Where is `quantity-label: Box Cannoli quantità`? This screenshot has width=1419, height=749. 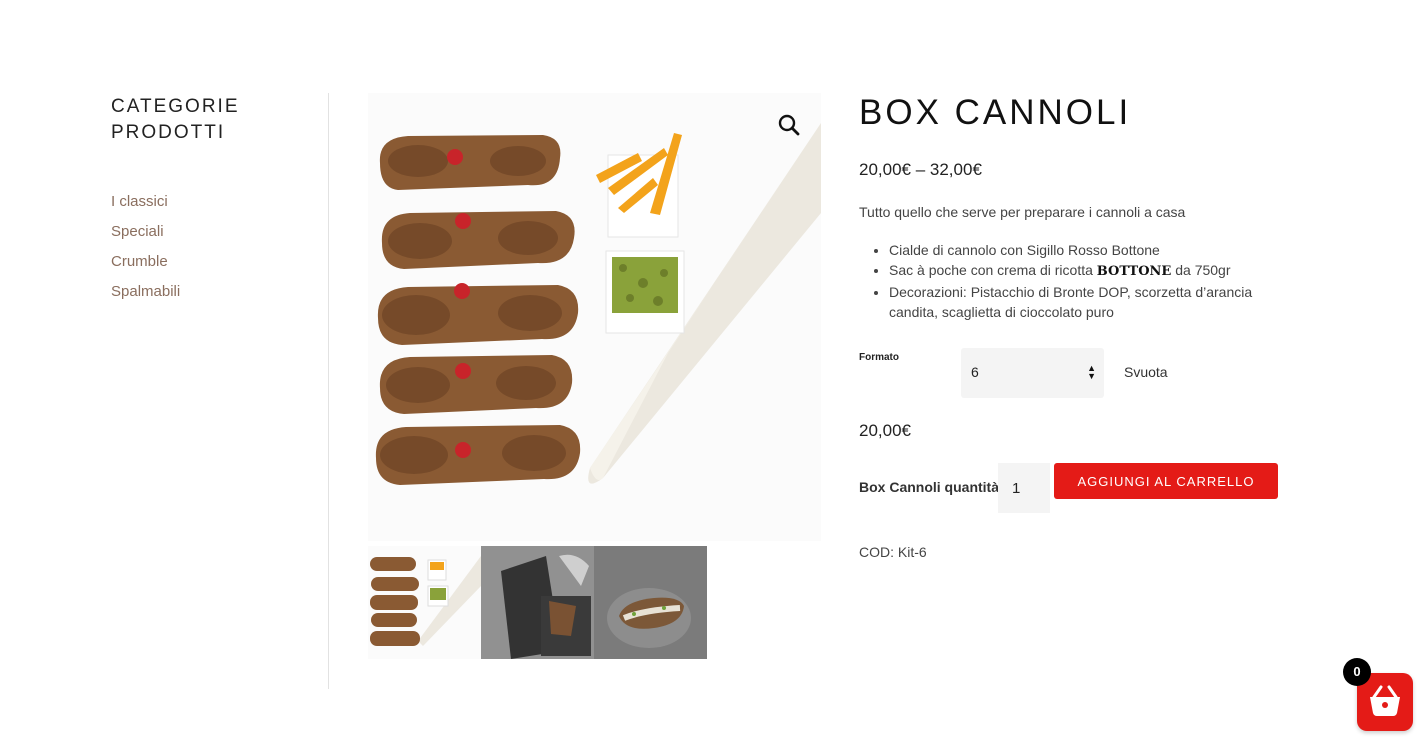 quantity-label: Box Cannoli quantità is located at coordinates (929, 487).